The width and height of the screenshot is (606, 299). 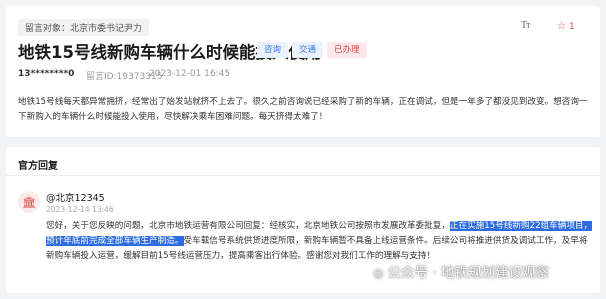 I want to click on like-button: ☆ 1, so click(x=566, y=26).